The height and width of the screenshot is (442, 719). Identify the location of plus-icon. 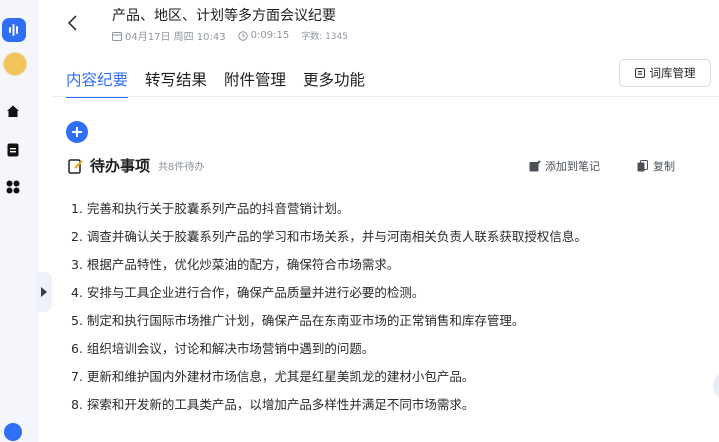
(77, 132).